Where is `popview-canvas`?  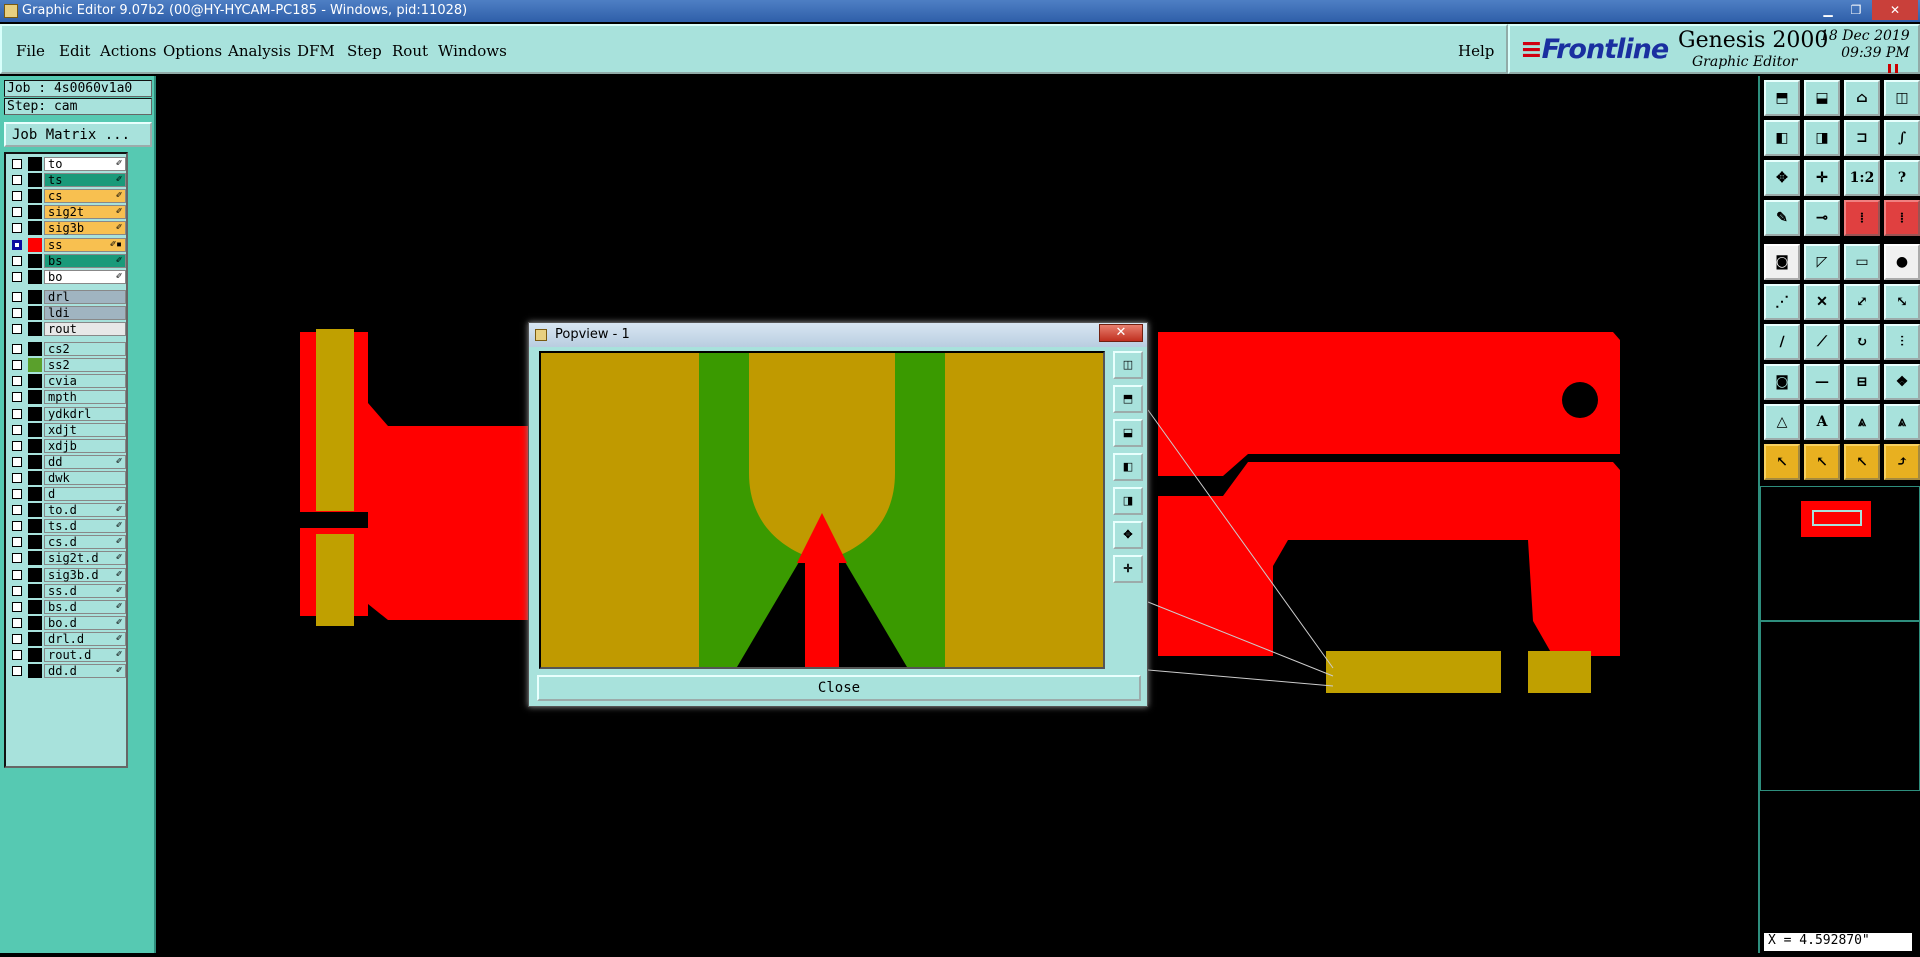
popview-canvas is located at coordinates (822, 510).